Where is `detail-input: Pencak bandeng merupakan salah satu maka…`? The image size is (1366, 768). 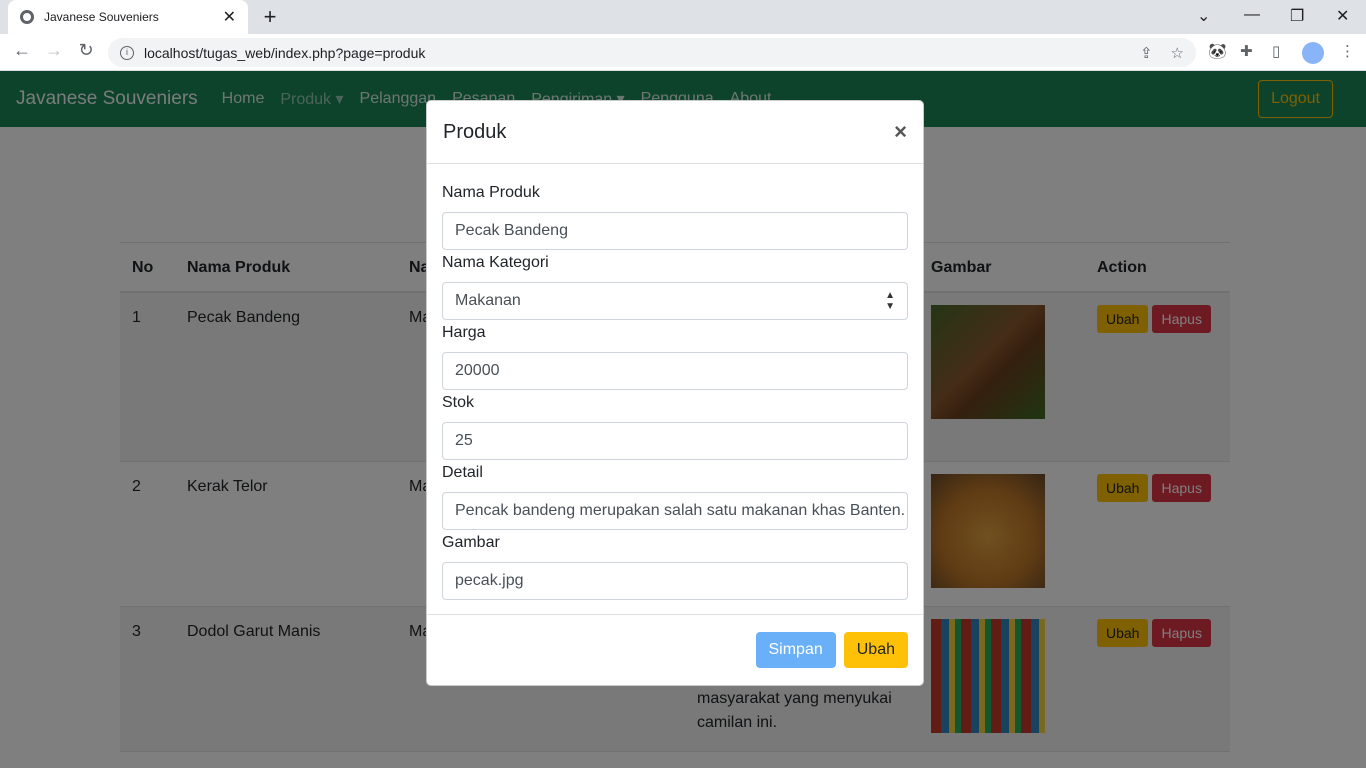 detail-input: Pencak bandeng merupakan salah satu maka… is located at coordinates (675, 511).